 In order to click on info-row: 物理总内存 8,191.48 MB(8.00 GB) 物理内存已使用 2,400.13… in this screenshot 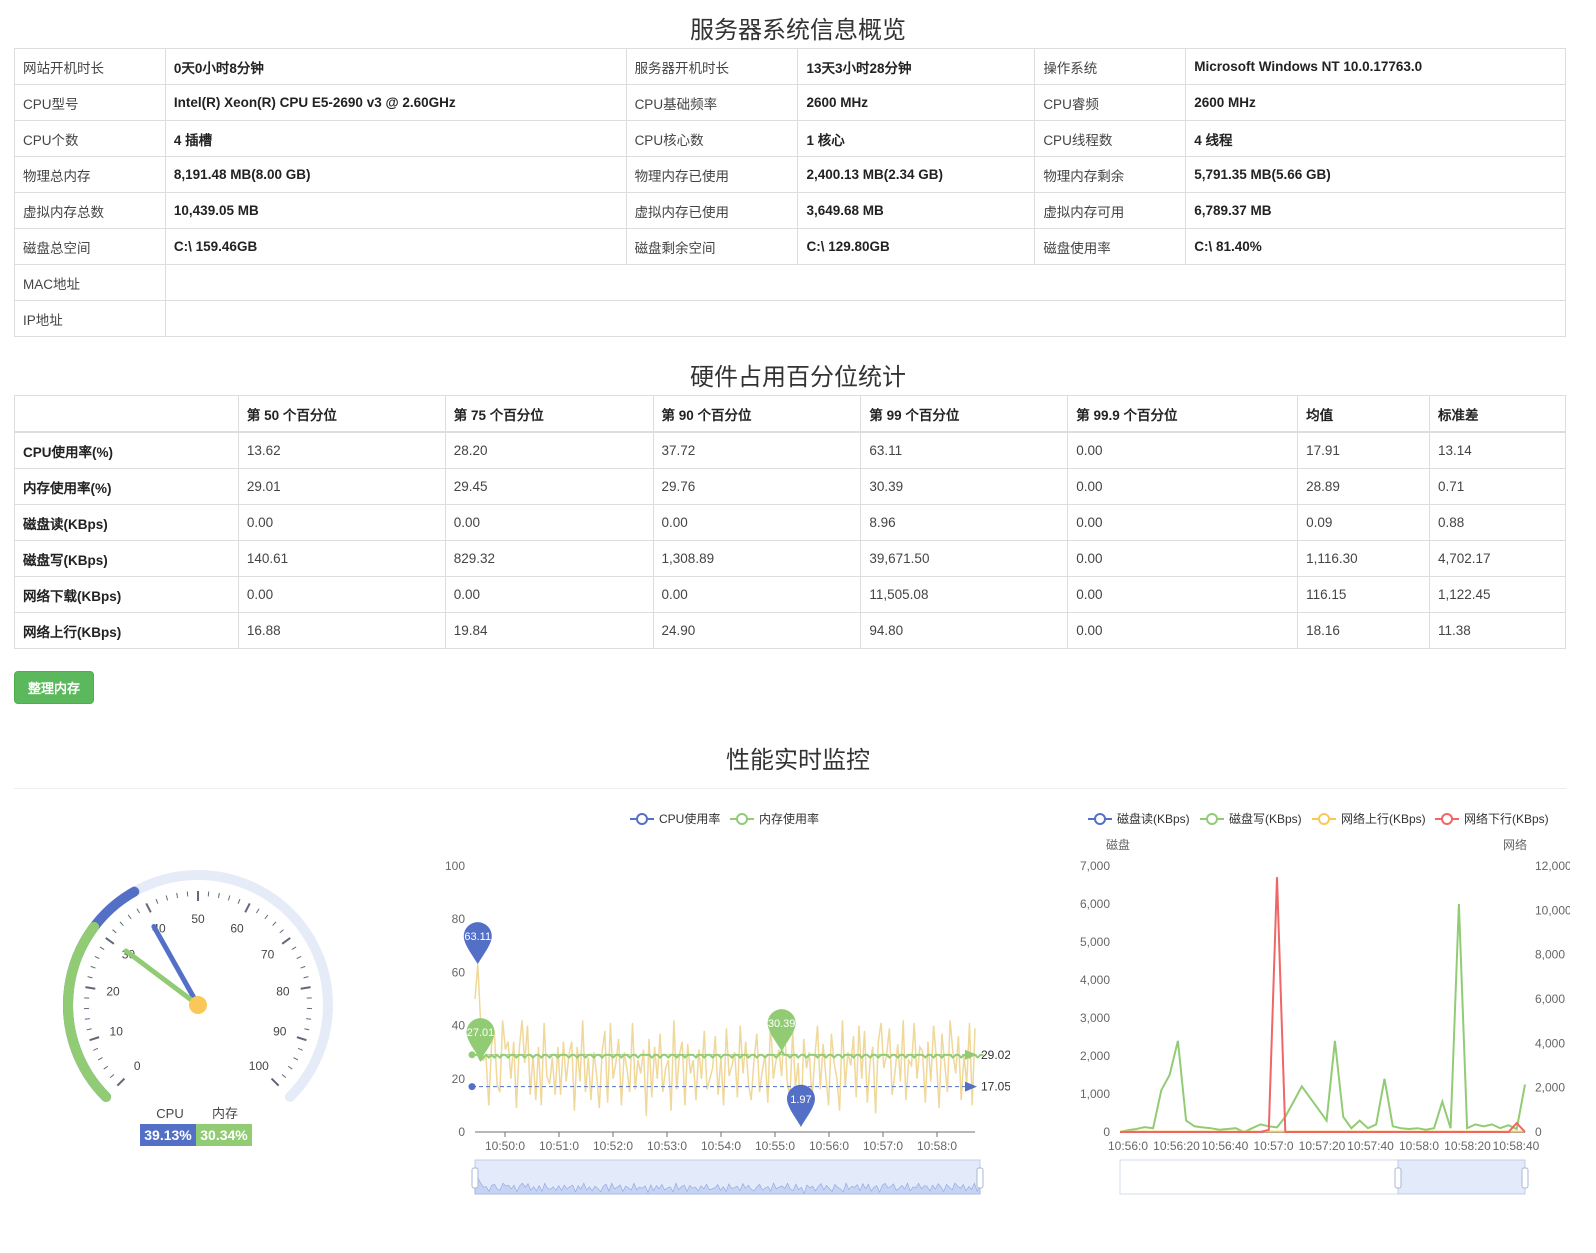, I will do `click(790, 174)`.